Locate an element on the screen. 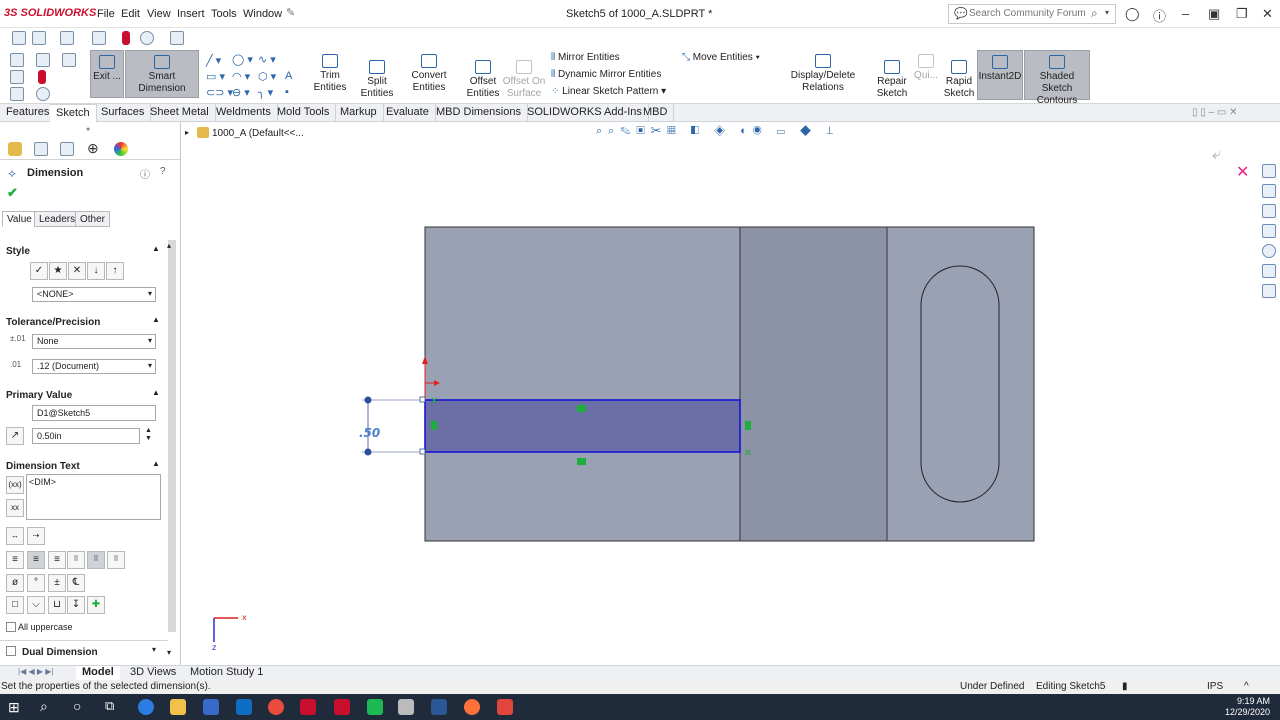  offset-on-surface-button: Offset On Surface is located at coordinates (524, 78).